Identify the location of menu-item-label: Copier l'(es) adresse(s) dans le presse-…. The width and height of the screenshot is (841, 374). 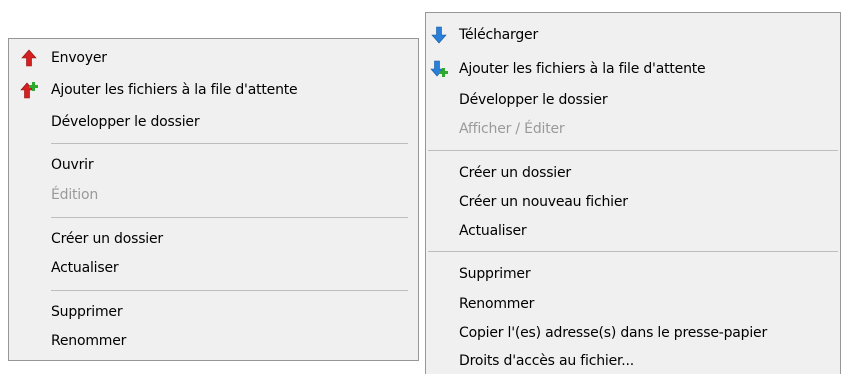
(613, 333).